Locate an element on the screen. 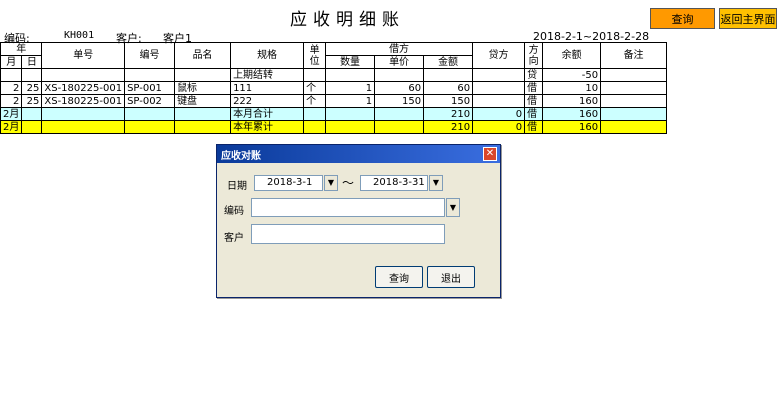  dialog-query-button: 查询 is located at coordinates (399, 277).